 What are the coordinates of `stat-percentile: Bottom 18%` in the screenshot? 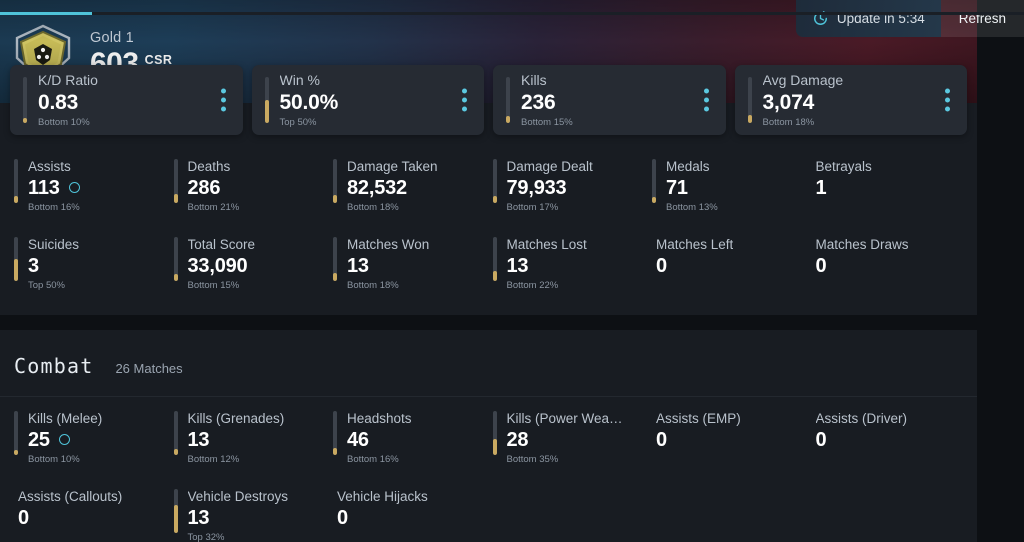 It's located at (373, 207).